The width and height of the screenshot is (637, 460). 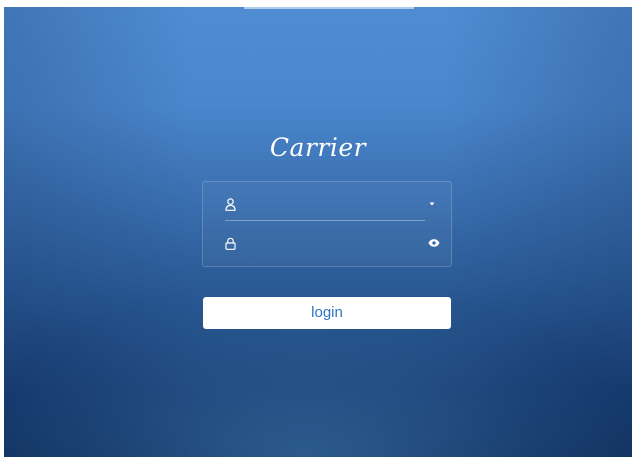 I want to click on login-form-panel, so click(x=327, y=224).